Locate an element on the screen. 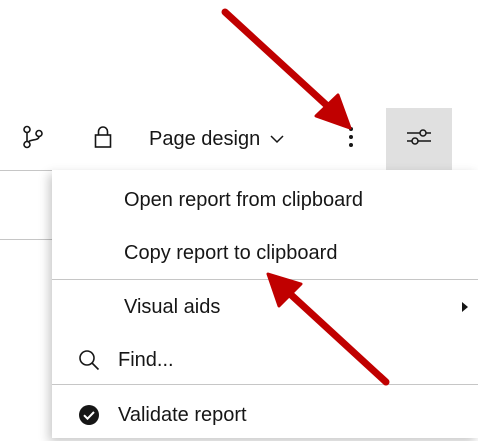  toolbar-bottom-border is located at coordinates (26, 170).